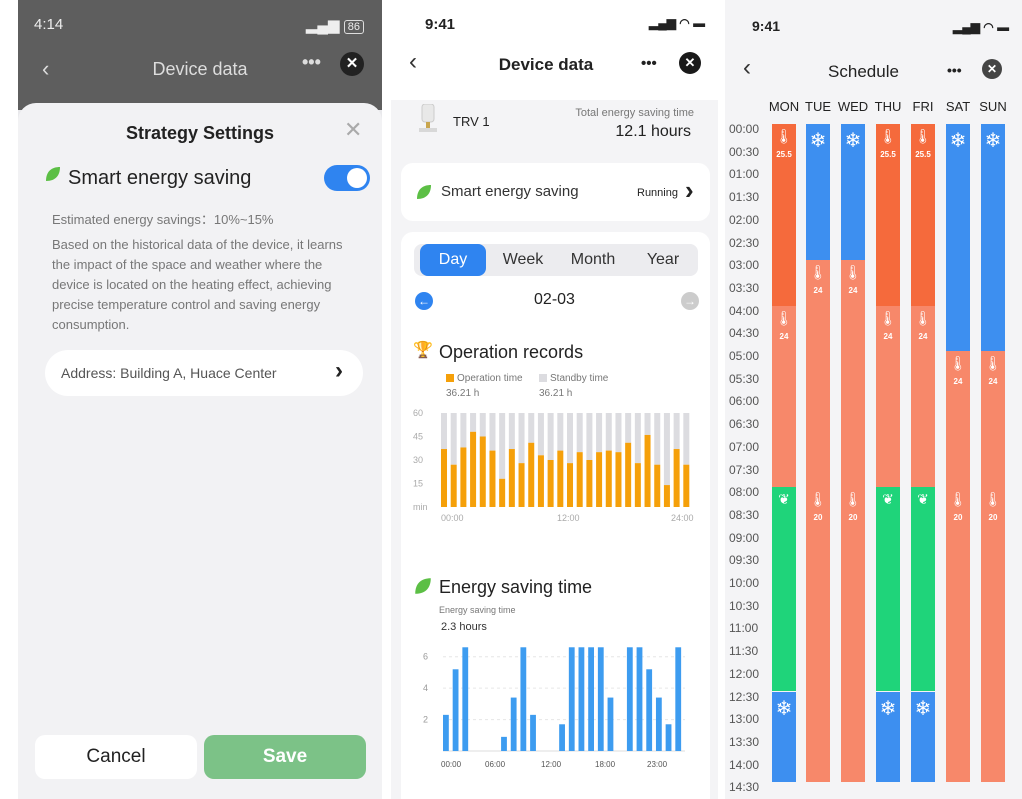 The height and width of the screenshot is (799, 1022). What do you see at coordinates (690, 301) in the screenshot?
I see `next-date-icon: →` at bounding box center [690, 301].